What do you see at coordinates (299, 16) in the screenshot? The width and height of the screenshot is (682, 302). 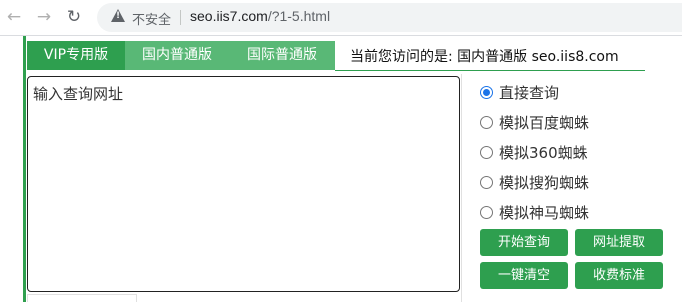 I see `url-path: /?1-5.html` at bounding box center [299, 16].